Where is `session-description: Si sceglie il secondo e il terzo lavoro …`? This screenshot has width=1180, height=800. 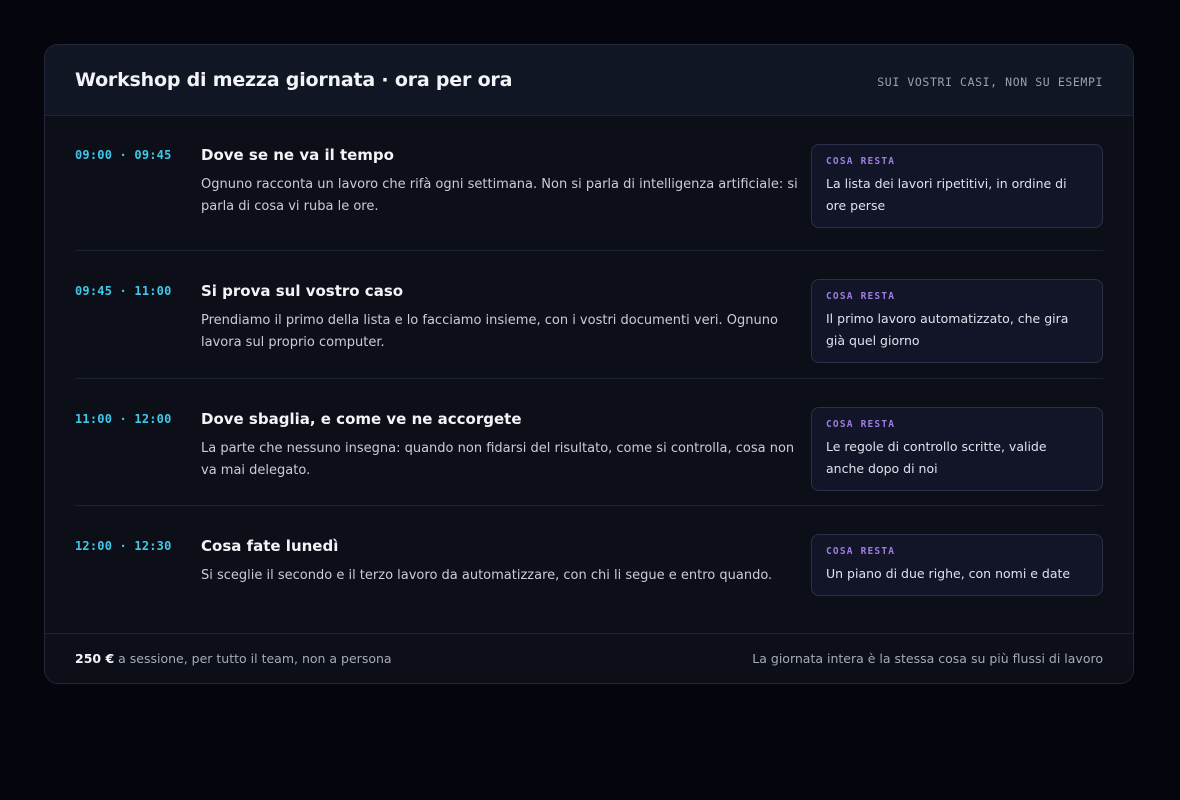 session-description: Si sceglie il secondo e il terzo lavoro … is located at coordinates (487, 575).